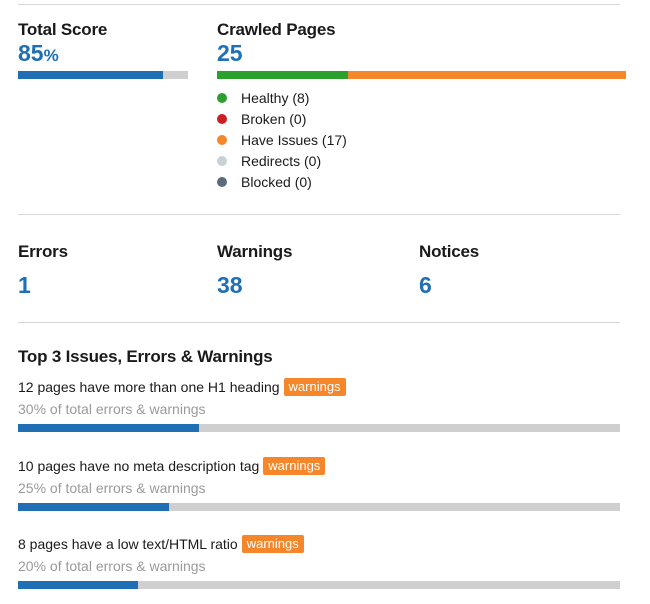  I want to click on total-score-bar, so click(103, 75).